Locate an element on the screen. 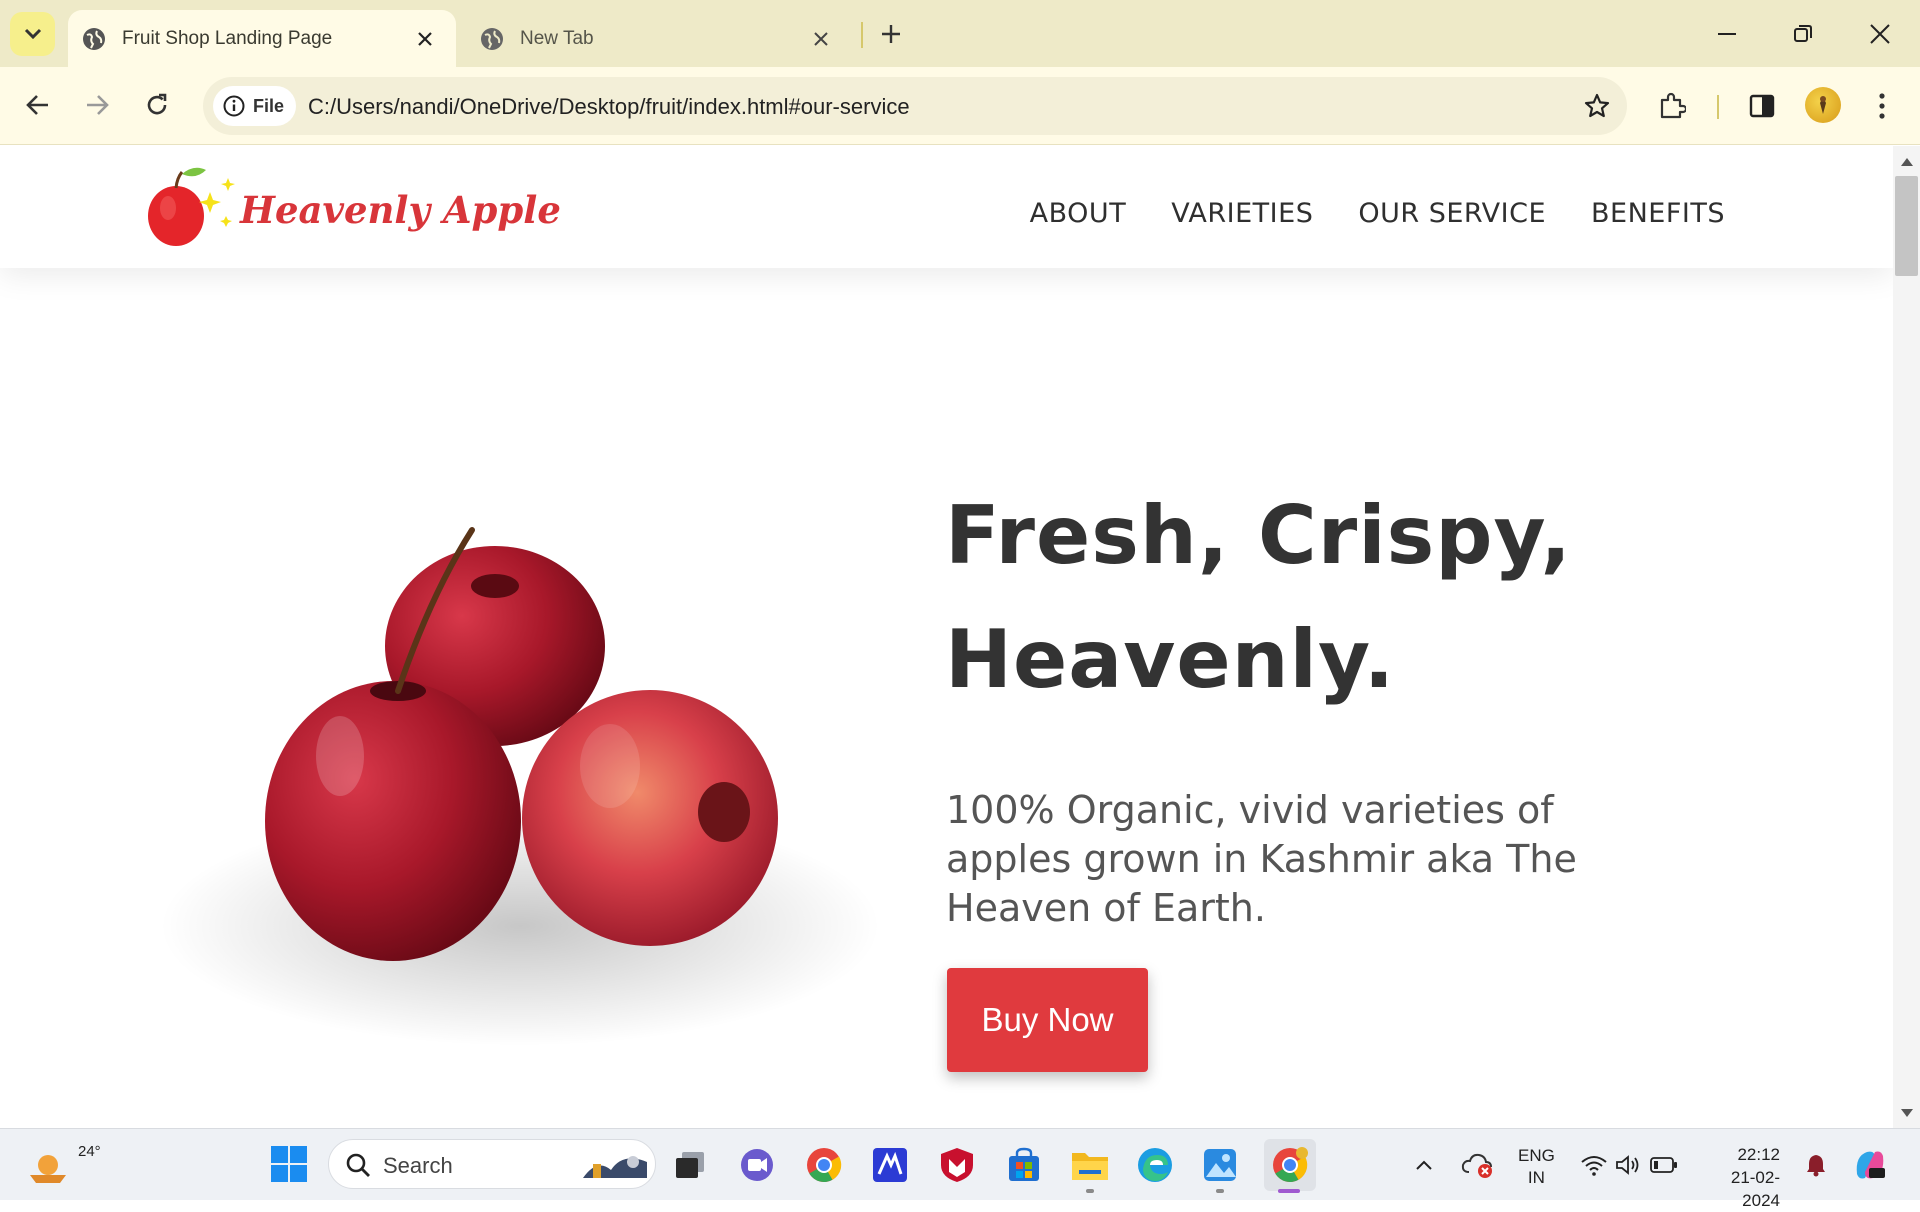  taskbar-app-store is located at coordinates (1024, 1165).